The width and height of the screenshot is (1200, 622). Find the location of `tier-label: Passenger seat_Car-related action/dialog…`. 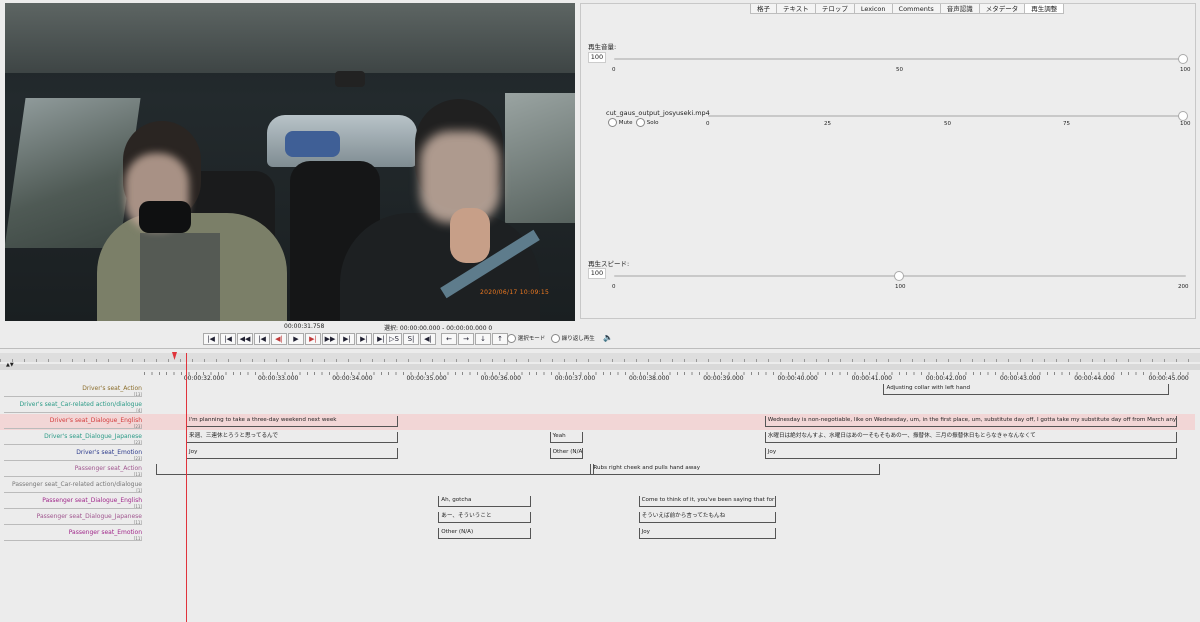

tier-label: Passenger seat_Car-related action/dialog… is located at coordinates (76, 487).